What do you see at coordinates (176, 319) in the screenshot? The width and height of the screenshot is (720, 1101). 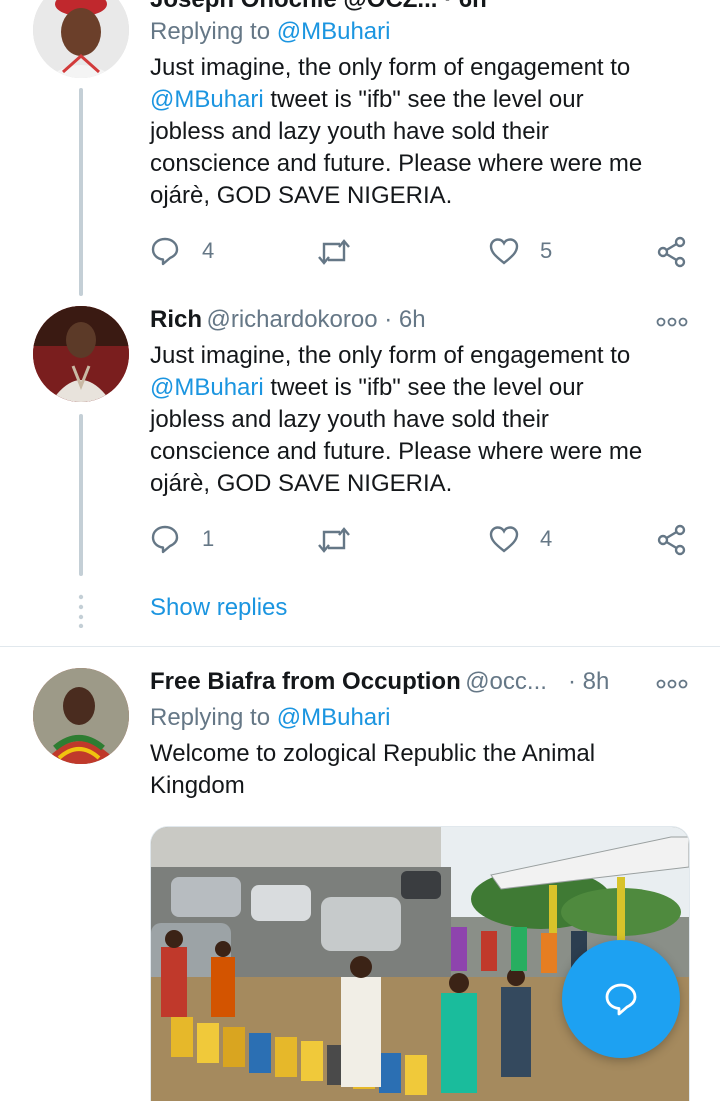 I see `display-name: Rich` at bounding box center [176, 319].